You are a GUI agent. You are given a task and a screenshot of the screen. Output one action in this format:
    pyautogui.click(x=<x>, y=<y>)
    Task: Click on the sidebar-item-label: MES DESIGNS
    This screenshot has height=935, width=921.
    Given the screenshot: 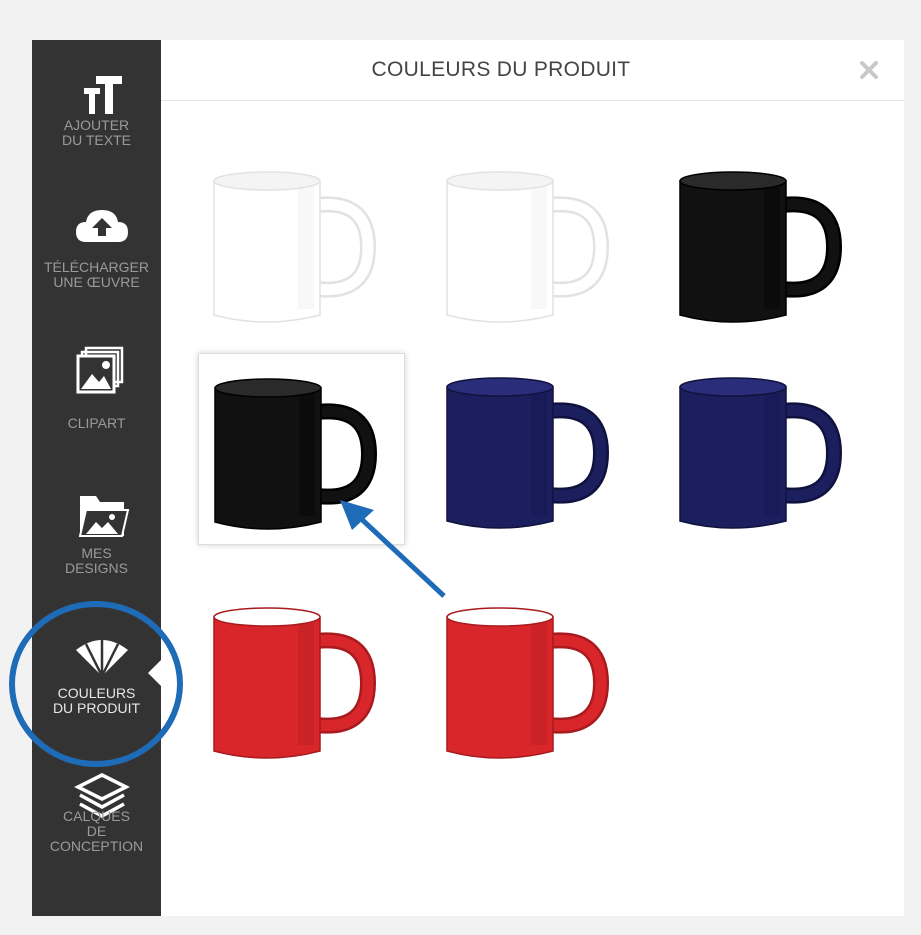 What is the action you would take?
    pyautogui.click(x=96, y=560)
    